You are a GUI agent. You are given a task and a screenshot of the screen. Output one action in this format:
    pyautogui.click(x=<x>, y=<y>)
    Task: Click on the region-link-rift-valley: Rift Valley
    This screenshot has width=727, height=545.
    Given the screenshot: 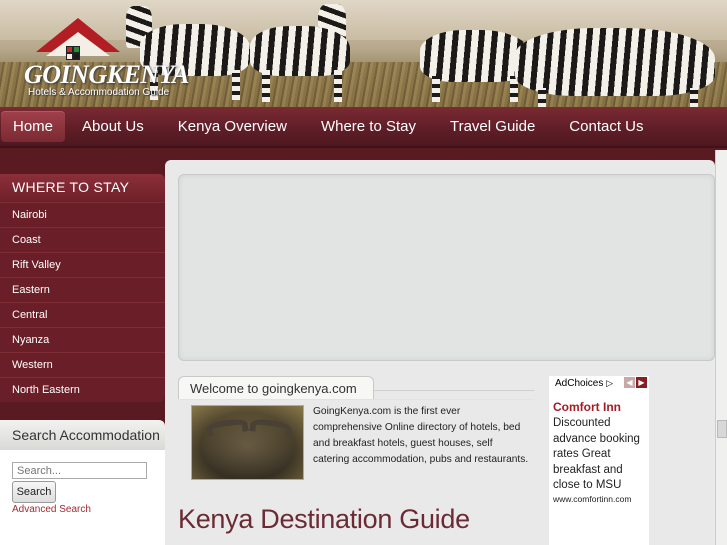 What is the action you would take?
    pyautogui.click(x=82, y=264)
    